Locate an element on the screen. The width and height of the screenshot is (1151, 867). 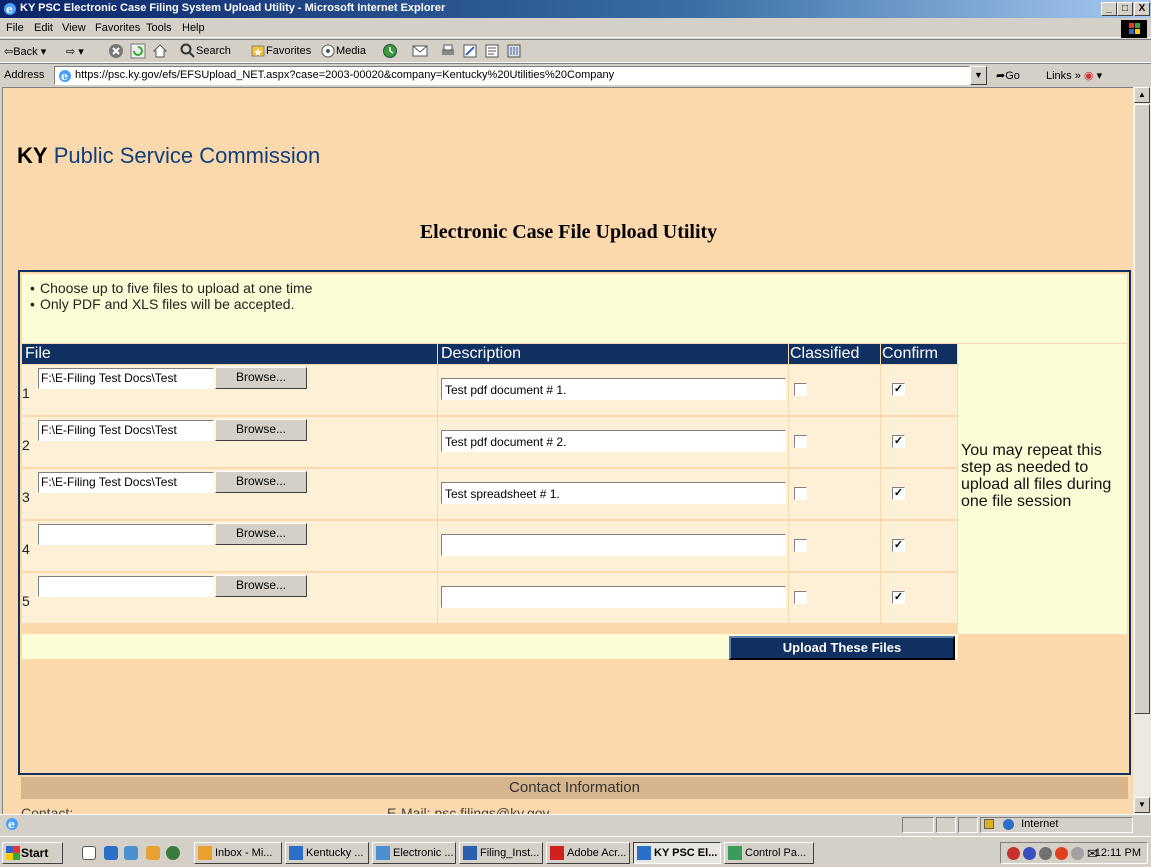
vertical-scrollbar: ▲ ▼ is located at coordinates (1142, 450).